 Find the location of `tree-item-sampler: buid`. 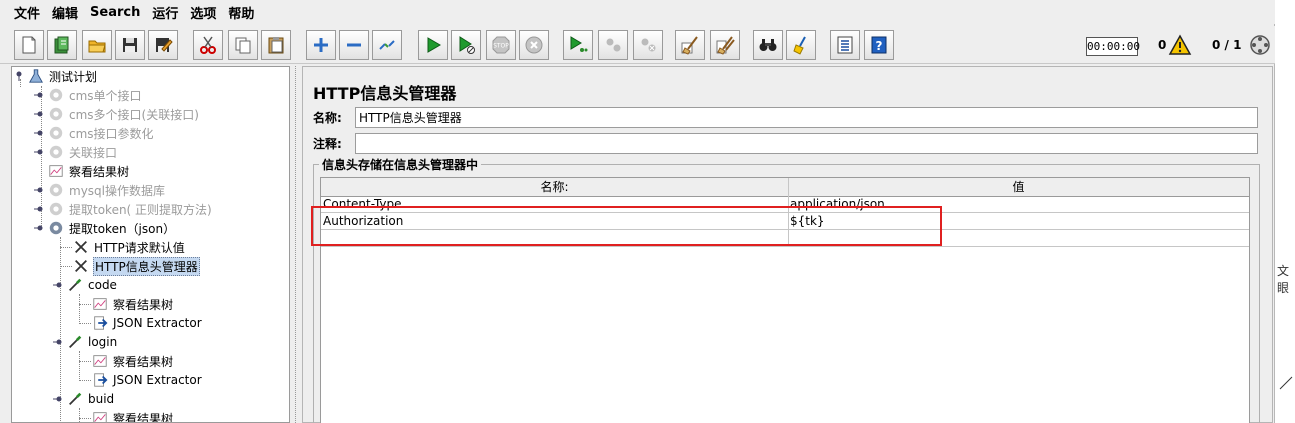

tree-item-sampler: buid is located at coordinates (84, 399).